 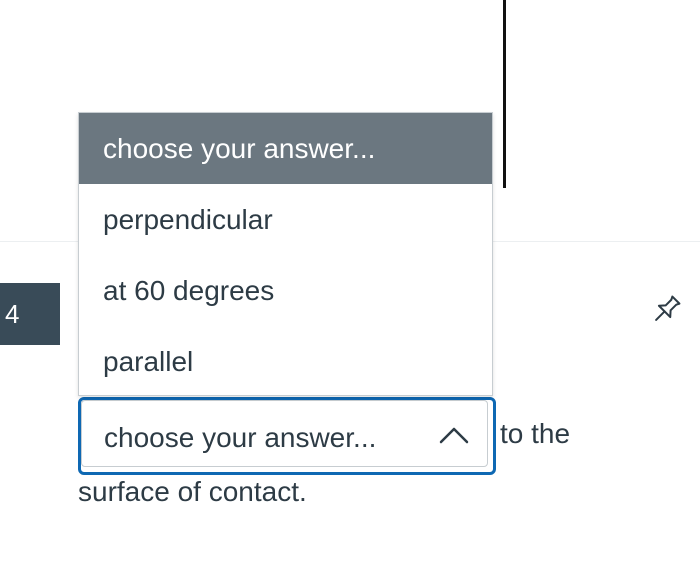 What do you see at coordinates (504, 94) in the screenshot?
I see `image-edge-line` at bounding box center [504, 94].